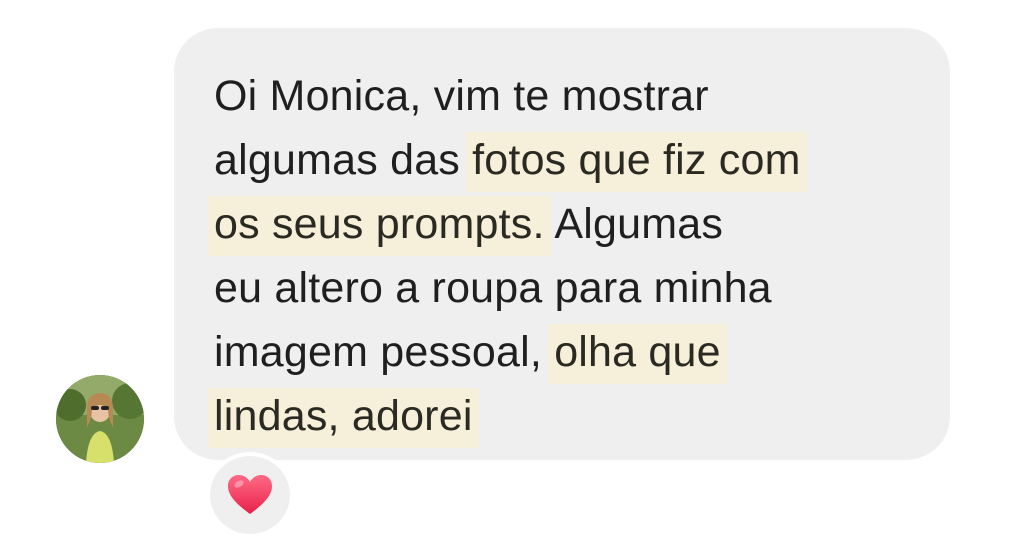 Image resolution: width=1024 pixels, height=550 pixels. What do you see at coordinates (384, 352) in the screenshot?
I see `message-segment: imagem pessoal,` at bounding box center [384, 352].